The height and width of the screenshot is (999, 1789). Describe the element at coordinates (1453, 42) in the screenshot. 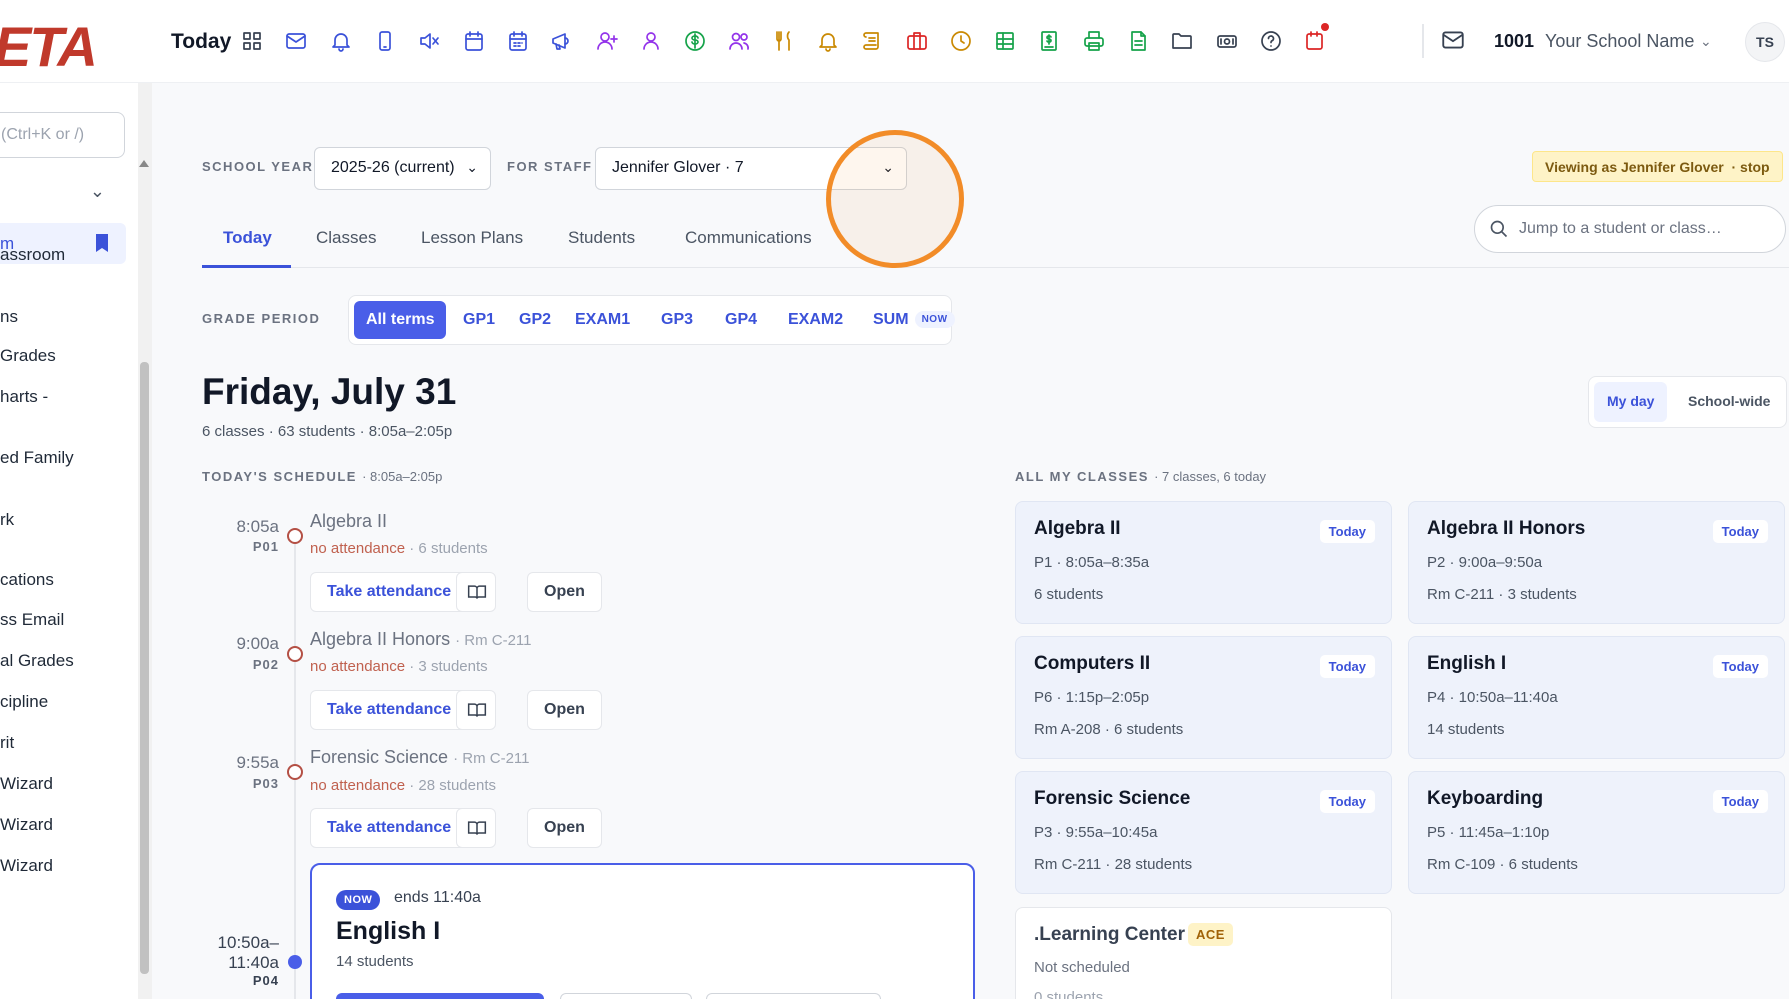

I see `messages-icon` at that location.